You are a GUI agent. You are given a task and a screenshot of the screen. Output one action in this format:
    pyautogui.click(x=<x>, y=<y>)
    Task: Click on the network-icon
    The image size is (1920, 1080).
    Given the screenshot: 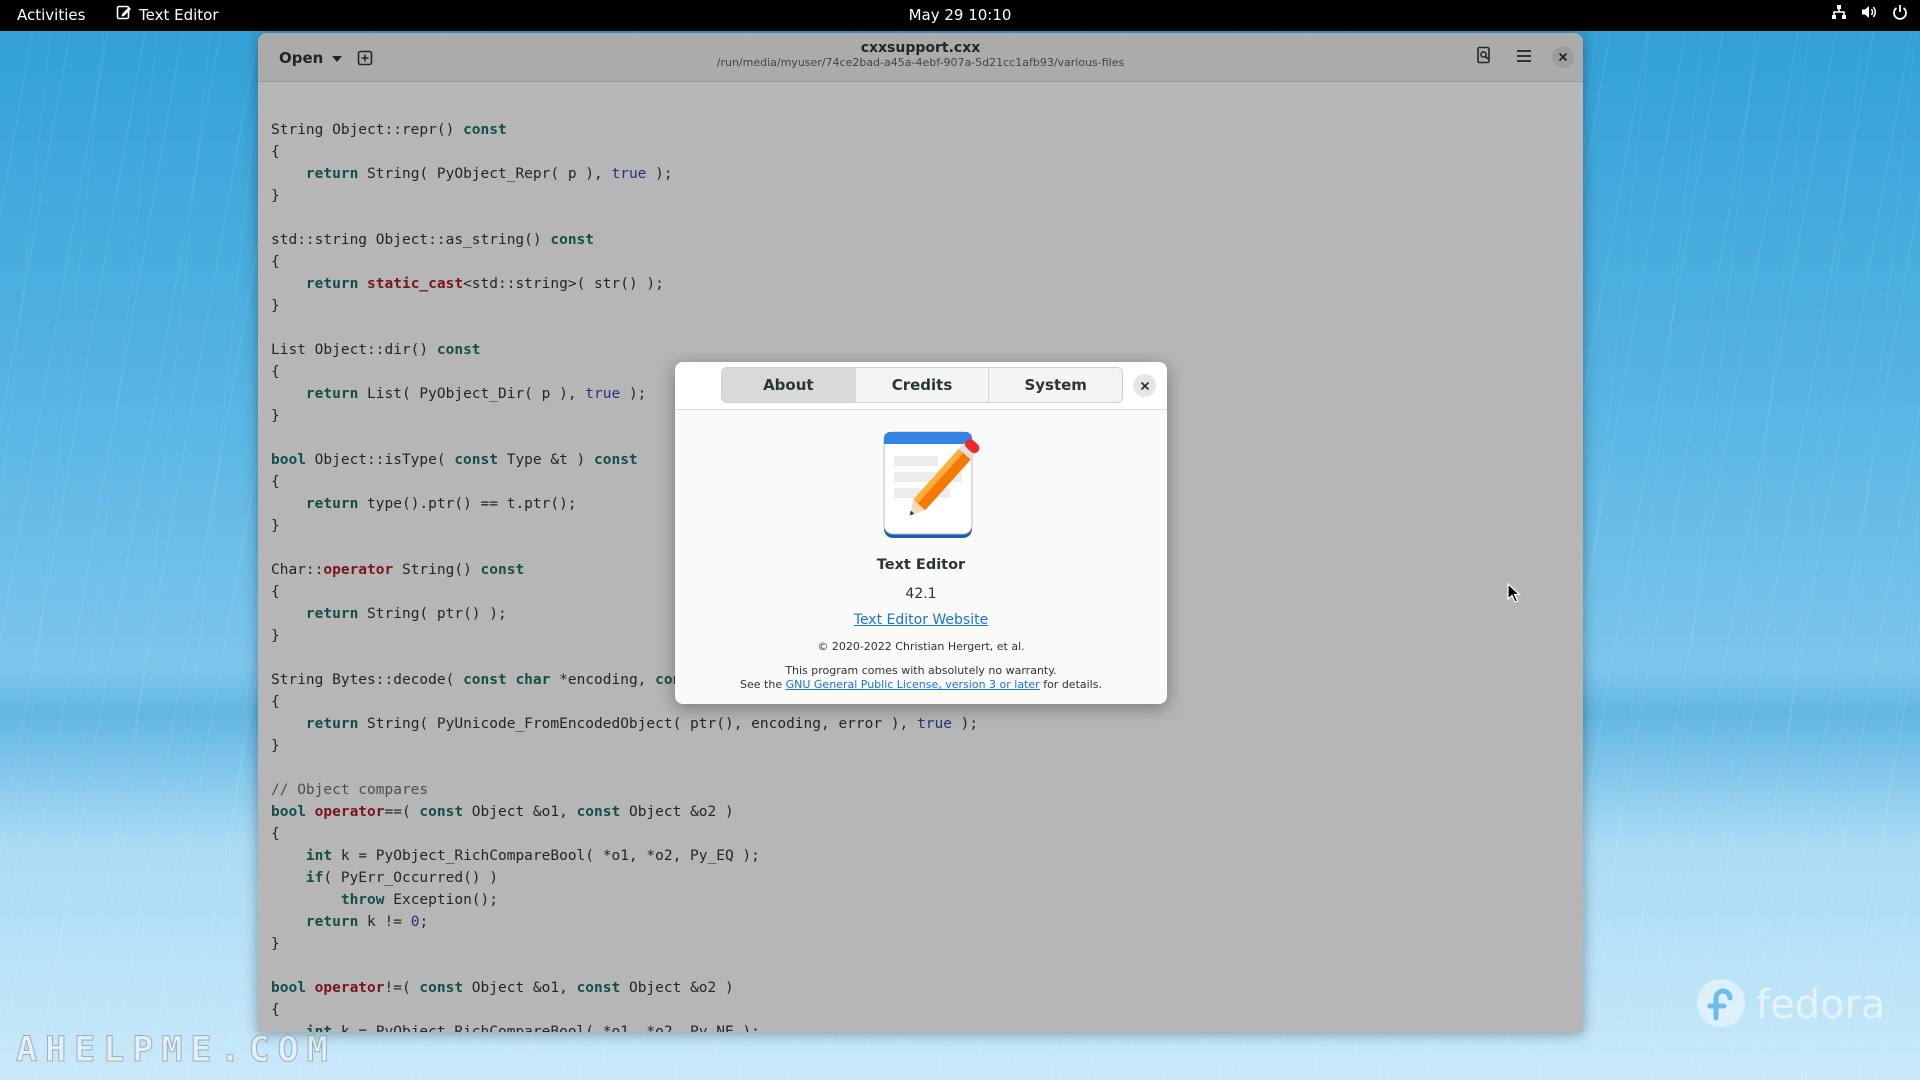 What is the action you would take?
    pyautogui.click(x=1839, y=15)
    